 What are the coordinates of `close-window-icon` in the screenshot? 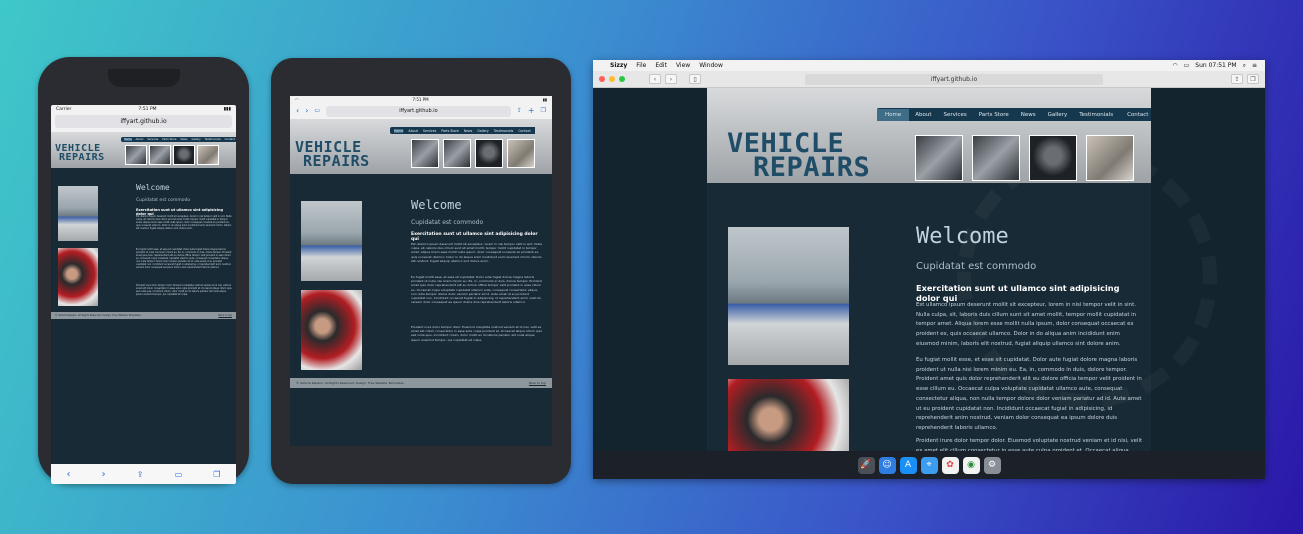 It's located at (602, 79).